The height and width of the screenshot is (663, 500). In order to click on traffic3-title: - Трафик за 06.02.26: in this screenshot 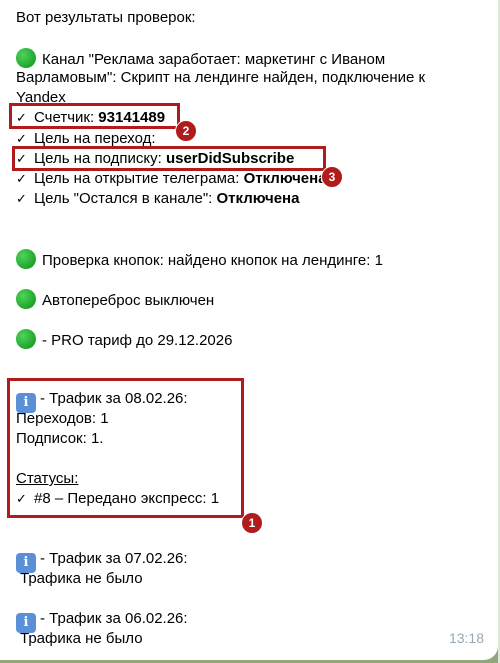, I will do `click(114, 618)`.